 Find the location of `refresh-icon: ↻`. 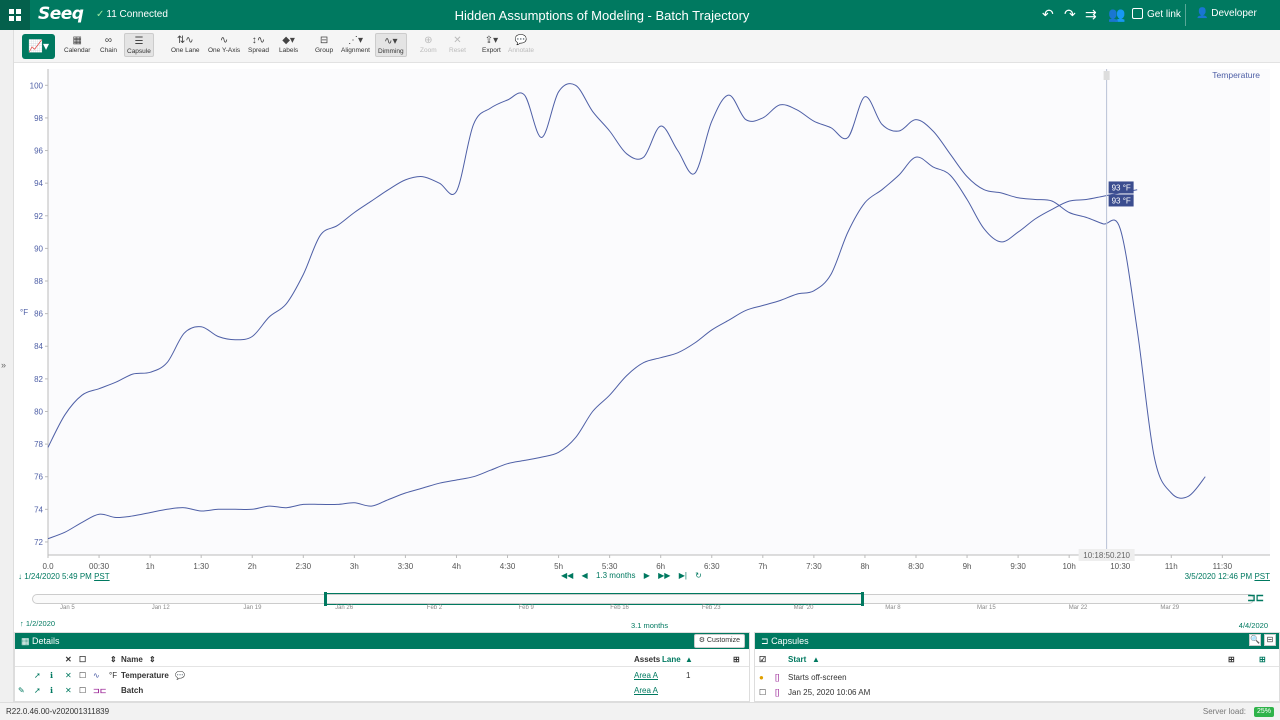

refresh-icon: ↻ is located at coordinates (698, 575).